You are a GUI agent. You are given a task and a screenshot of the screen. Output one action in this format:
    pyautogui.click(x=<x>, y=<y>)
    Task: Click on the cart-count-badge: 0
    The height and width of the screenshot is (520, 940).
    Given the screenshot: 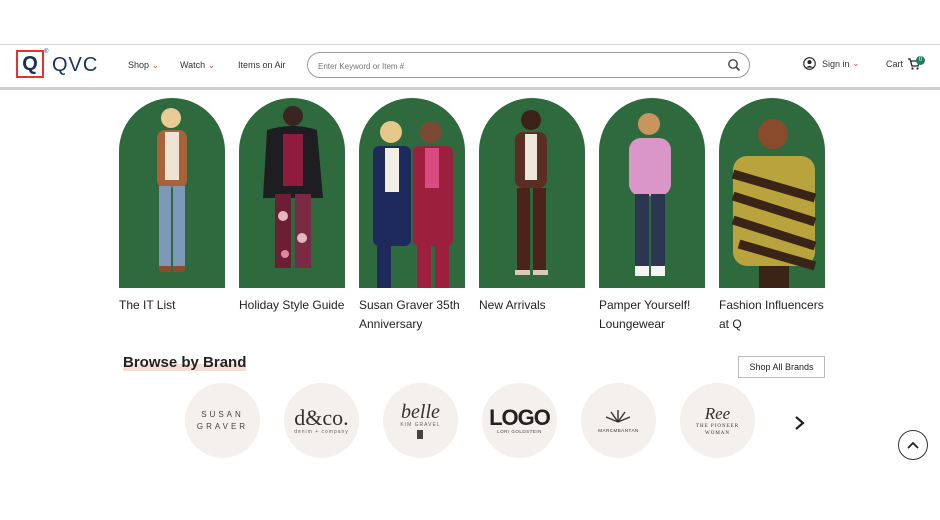 What is the action you would take?
    pyautogui.click(x=920, y=60)
    